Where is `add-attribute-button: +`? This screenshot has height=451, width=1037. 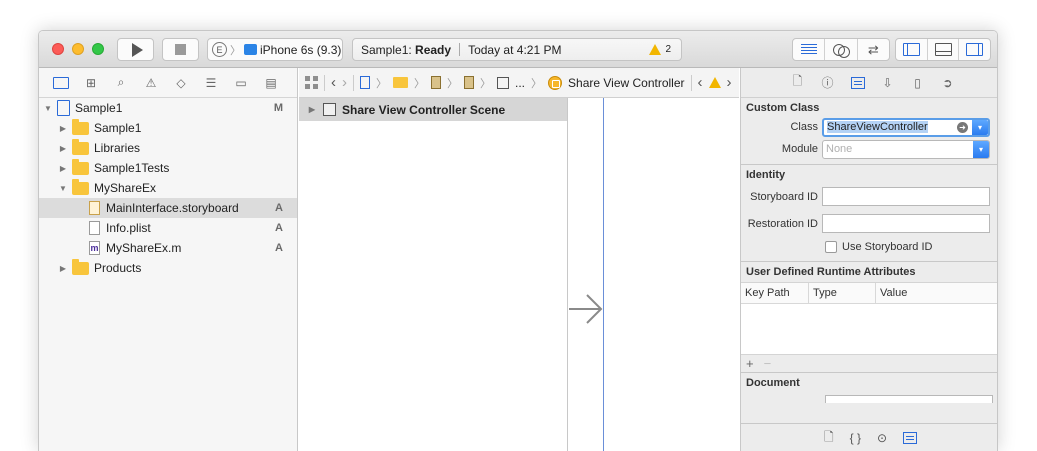 add-attribute-button: + is located at coordinates (750, 363).